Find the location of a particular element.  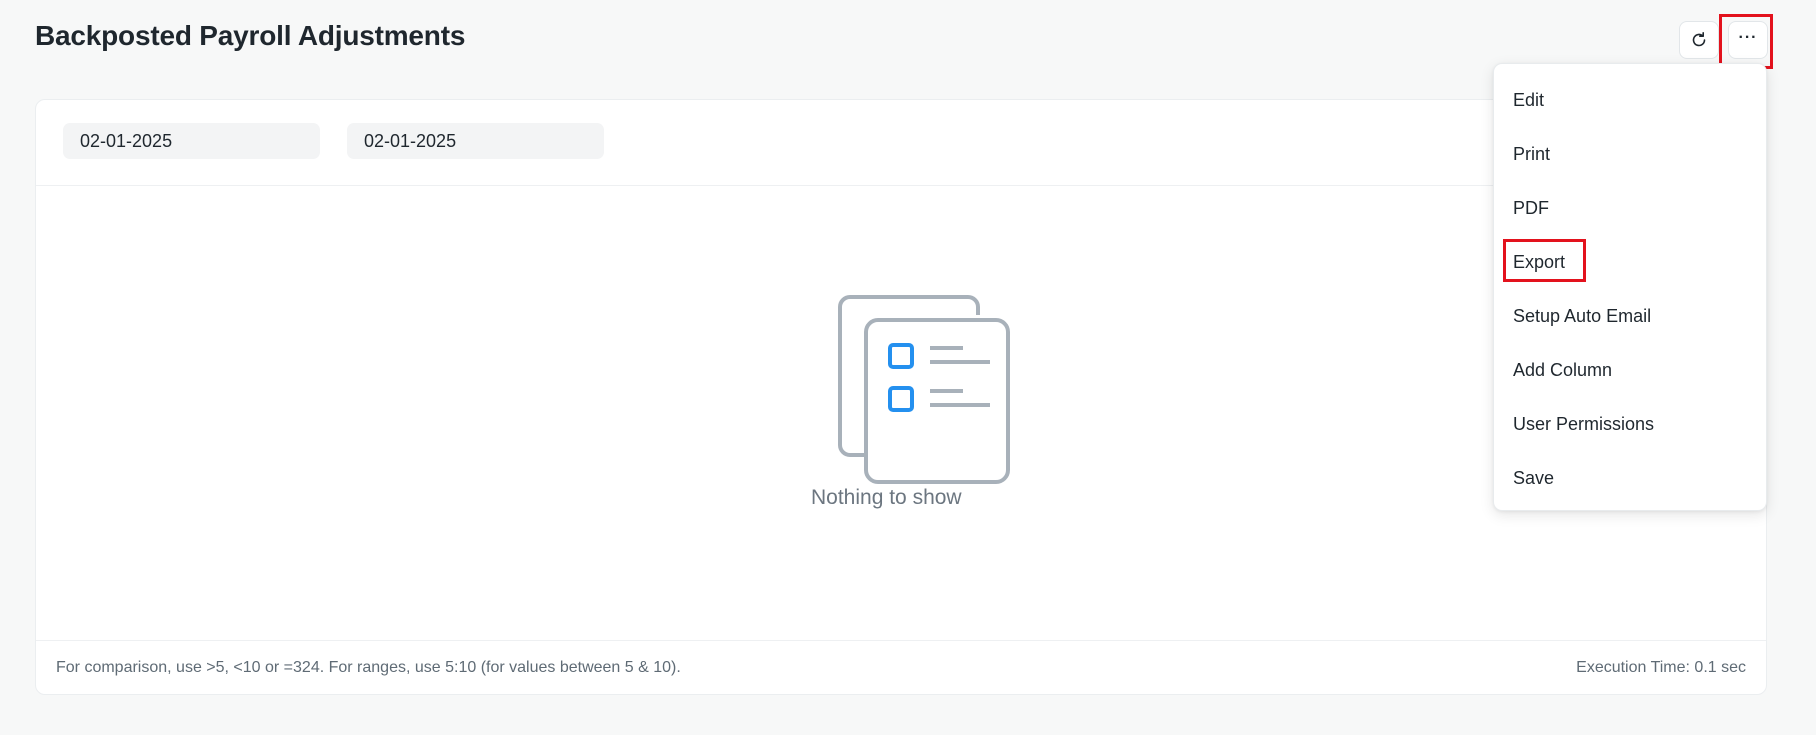

menu-item-setup-auto-email: Setup Auto Email is located at coordinates (1630, 316).